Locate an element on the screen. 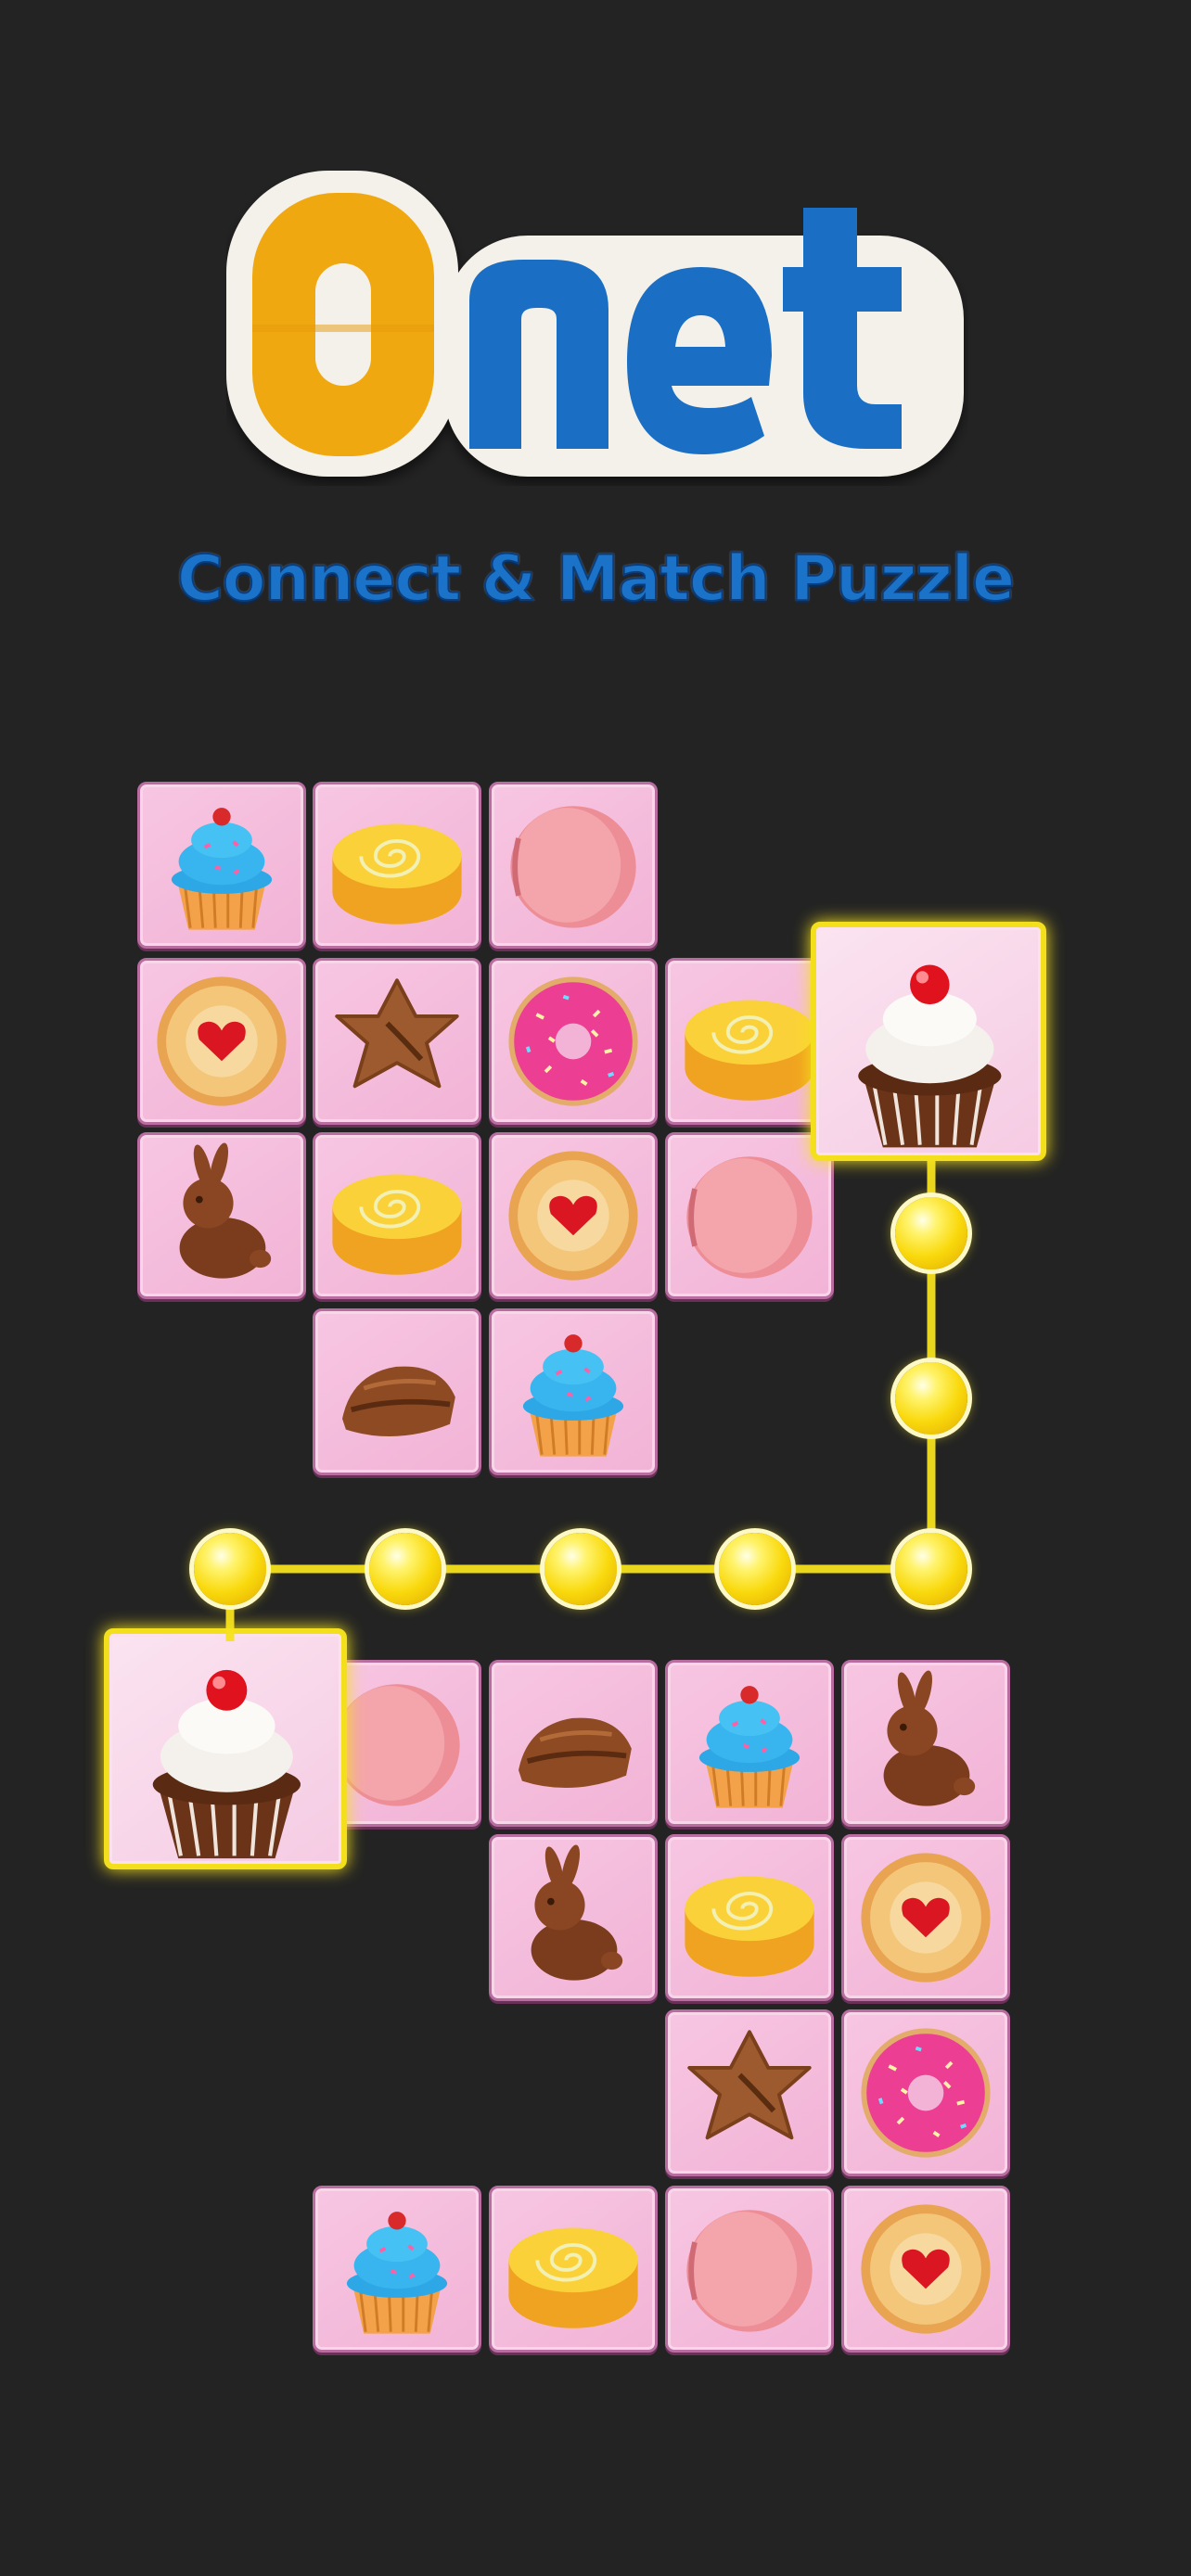  tile-r3c1 is located at coordinates (397, 1391).